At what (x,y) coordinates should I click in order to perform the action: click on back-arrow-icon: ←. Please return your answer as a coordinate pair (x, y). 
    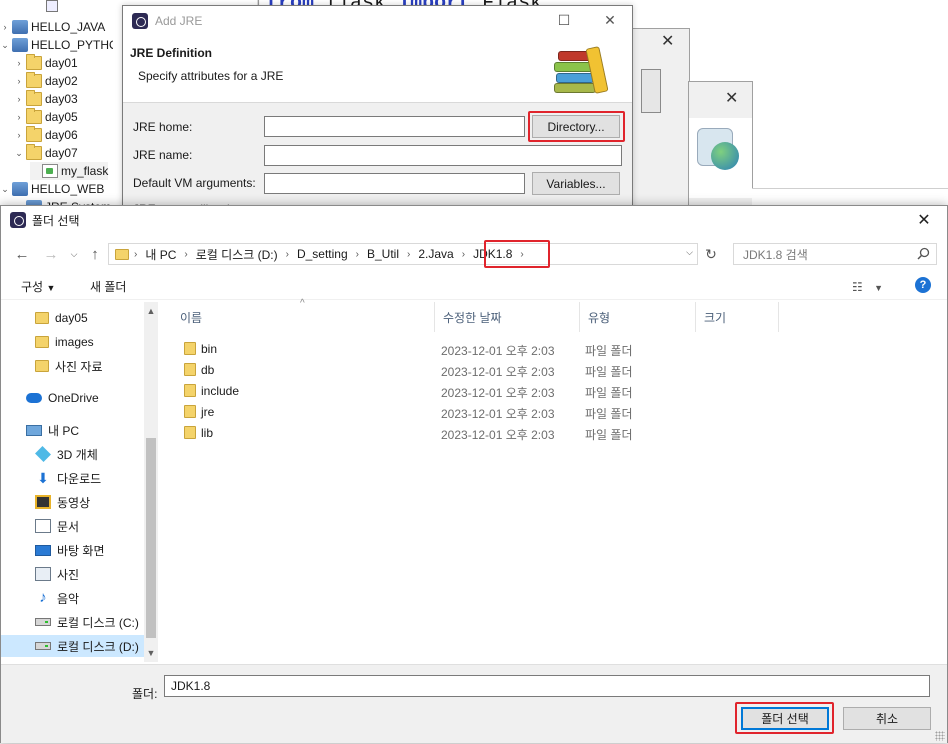
    Looking at the image, I should click on (22, 254).